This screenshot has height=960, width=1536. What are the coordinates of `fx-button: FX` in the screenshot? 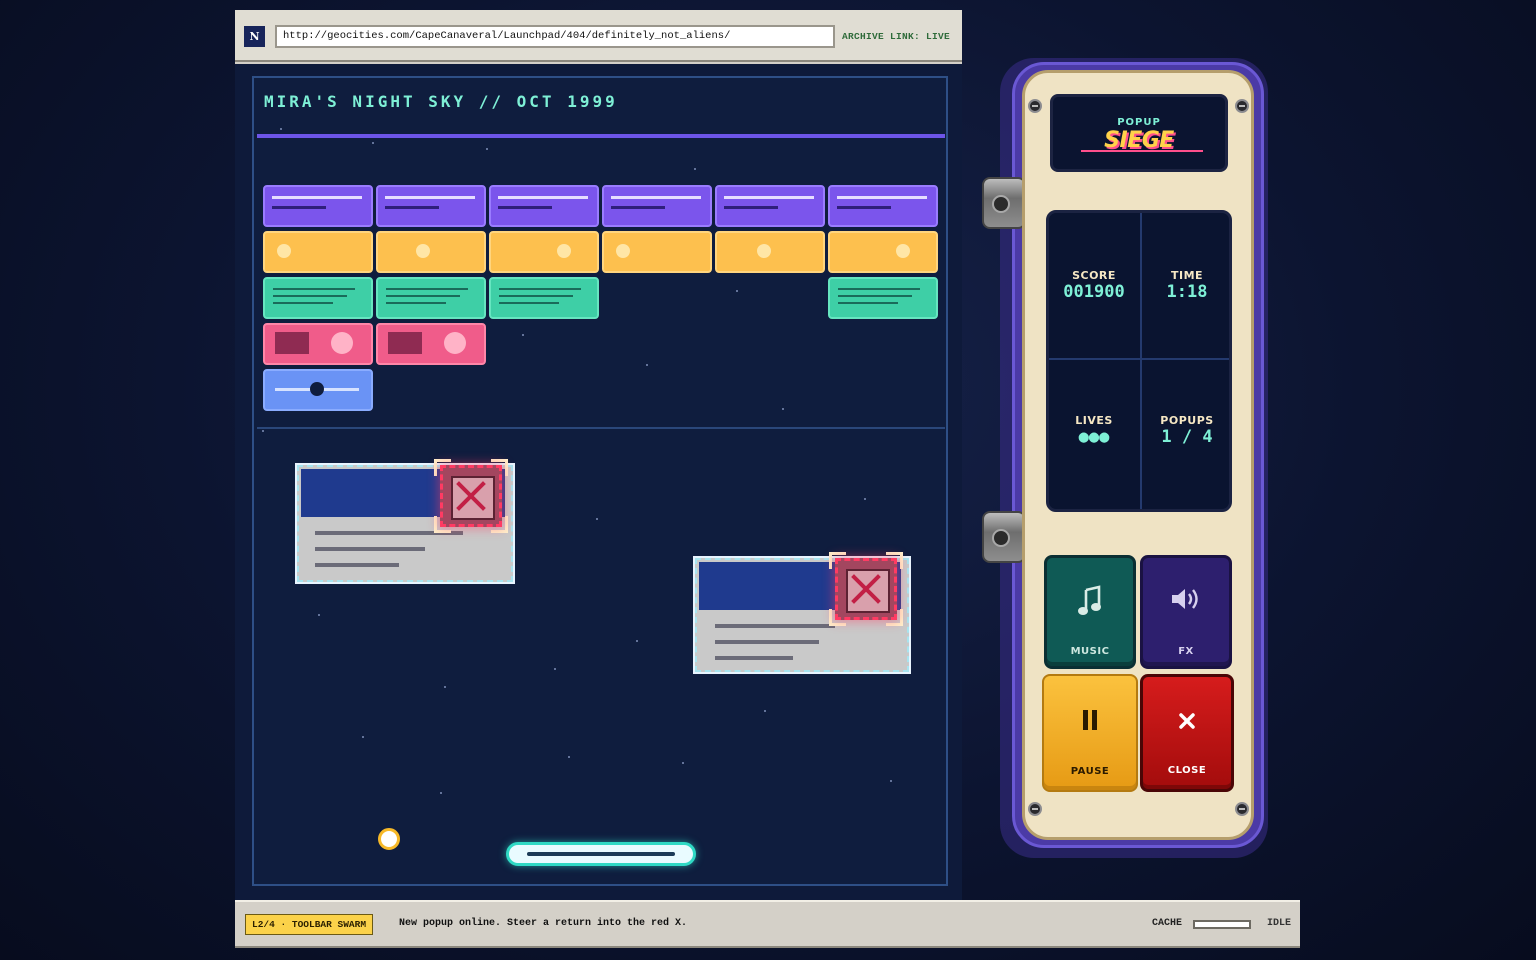 It's located at (1186, 612).